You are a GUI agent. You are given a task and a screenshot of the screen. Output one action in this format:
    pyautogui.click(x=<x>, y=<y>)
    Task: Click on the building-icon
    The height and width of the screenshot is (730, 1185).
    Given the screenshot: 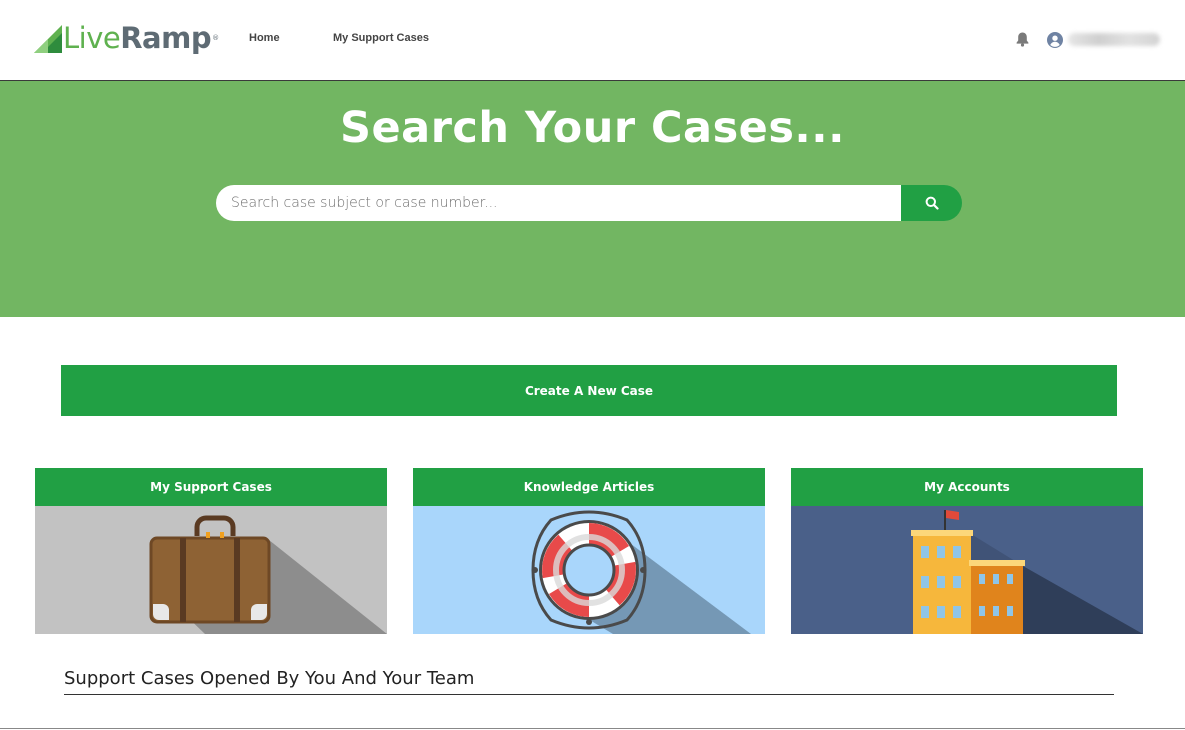 What is the action you would take?
    pyautogui.click(x=1027, y=572)
    